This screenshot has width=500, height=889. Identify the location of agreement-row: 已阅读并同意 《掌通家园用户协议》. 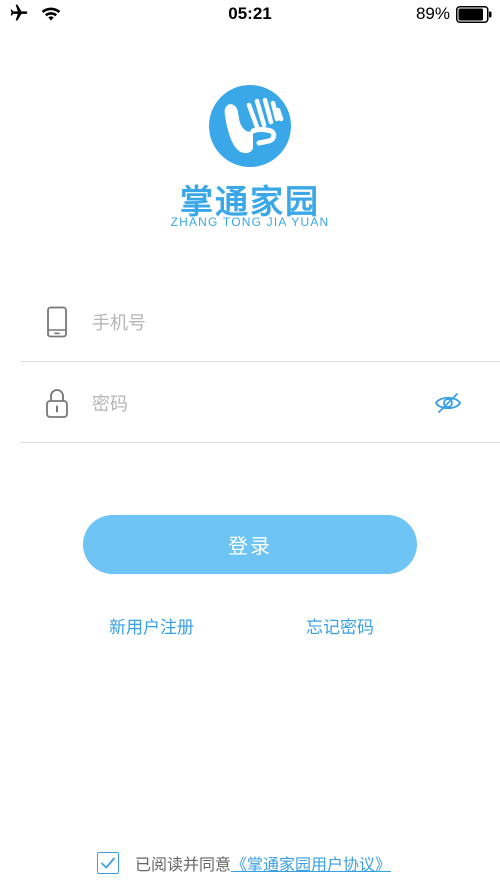
(244, 863).